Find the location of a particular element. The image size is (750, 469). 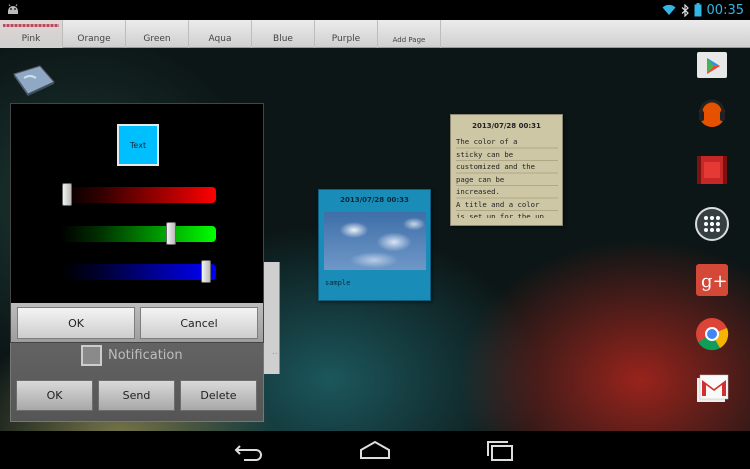

recent-apps-icon is located at coordinates (501, 450).